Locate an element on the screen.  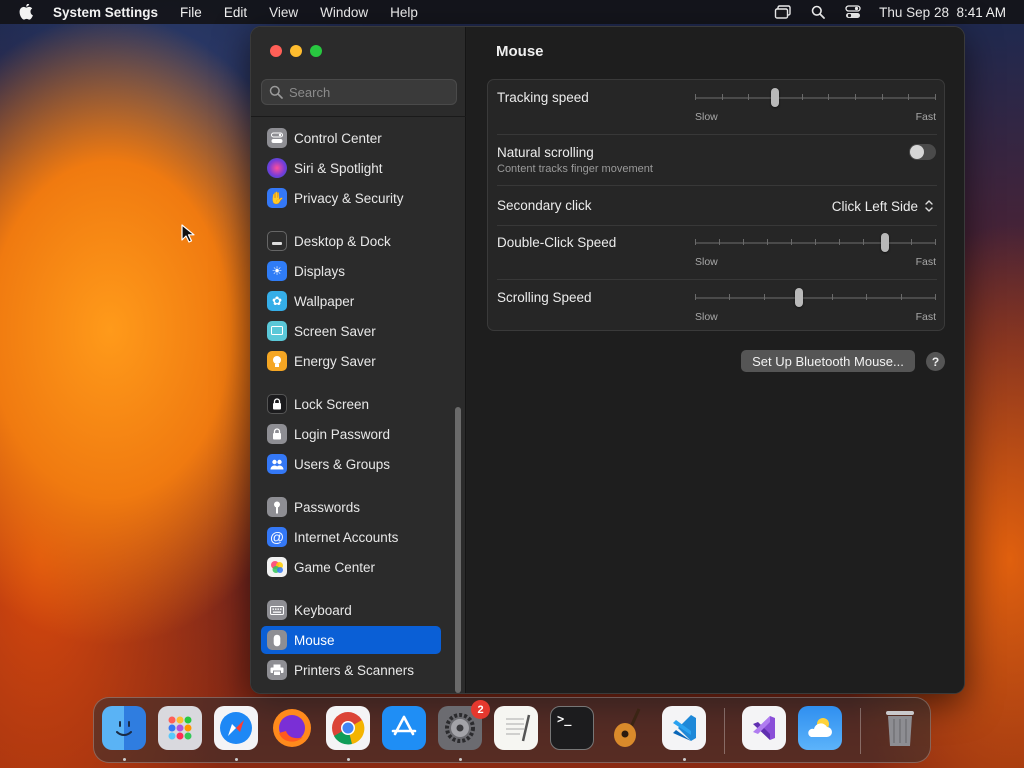
natural-scrolling-toggle is located at coordinates (922, 152).